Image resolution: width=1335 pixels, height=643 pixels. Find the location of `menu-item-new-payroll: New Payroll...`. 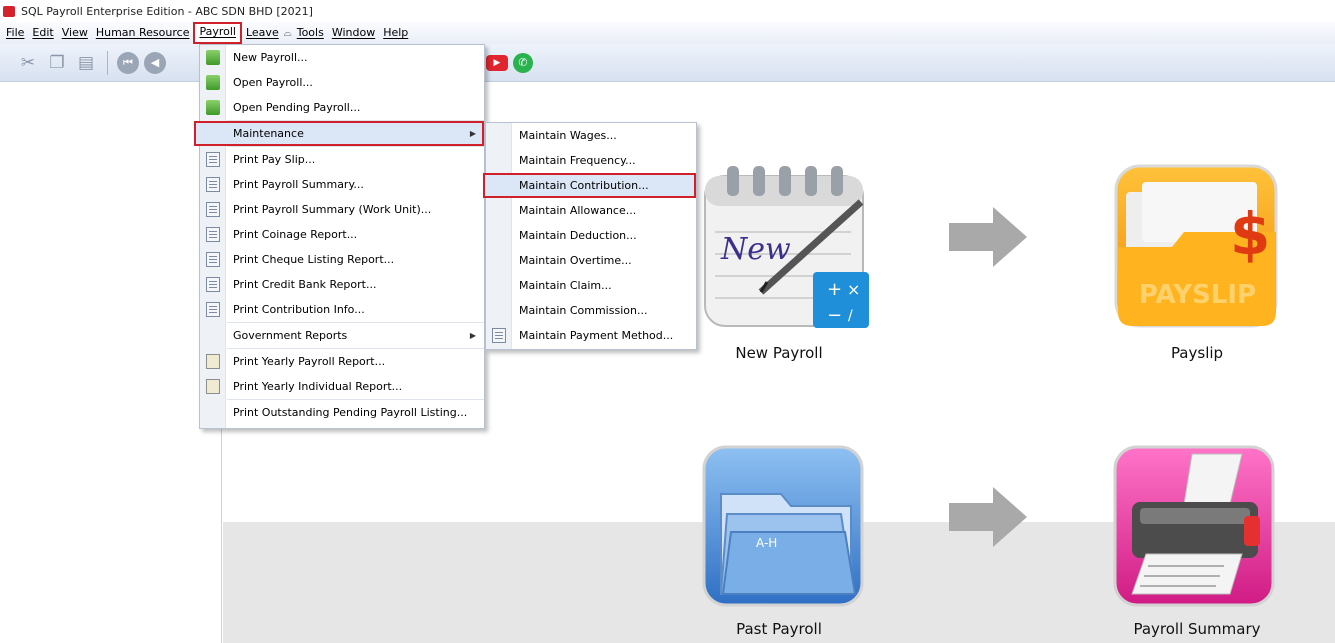

menu-item-new-payroll: New Payroll... is located at coordinates (342, 57).